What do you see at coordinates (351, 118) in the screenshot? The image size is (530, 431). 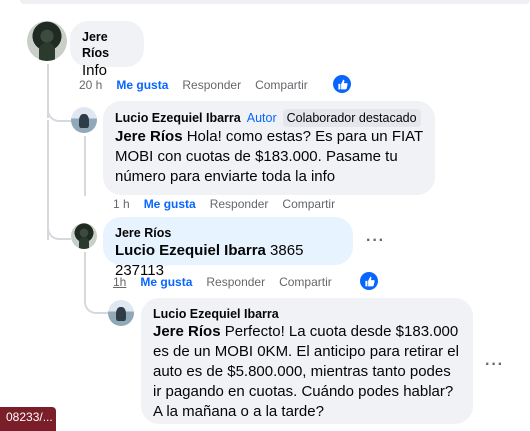 I see `contributor-badge: Colaborador destacado` at bounding box center [351, 118].